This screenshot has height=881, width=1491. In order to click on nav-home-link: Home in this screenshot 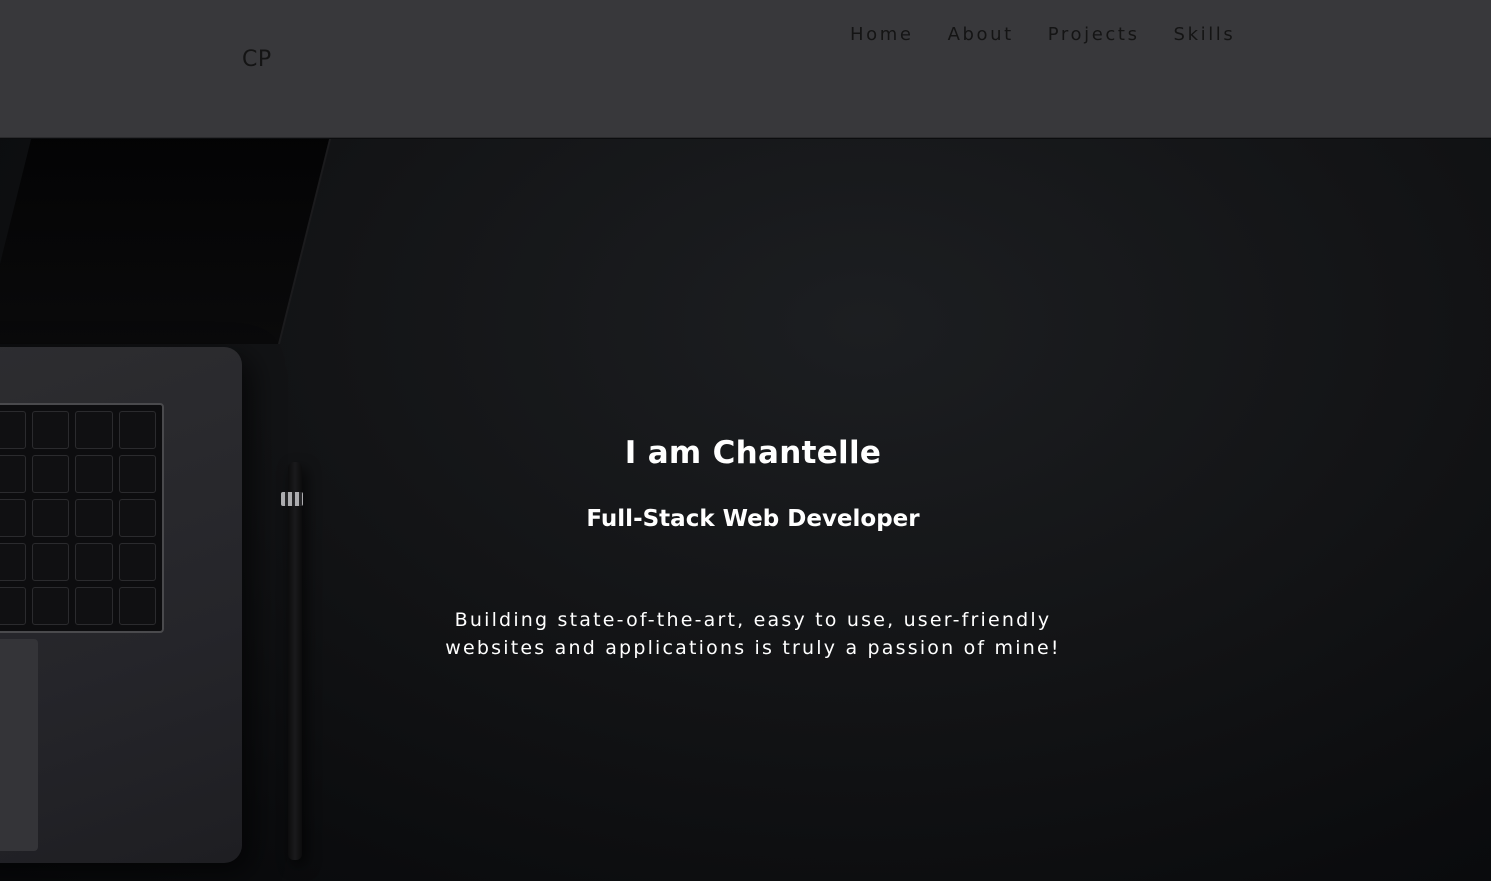, I will do `click(882, 35)`.